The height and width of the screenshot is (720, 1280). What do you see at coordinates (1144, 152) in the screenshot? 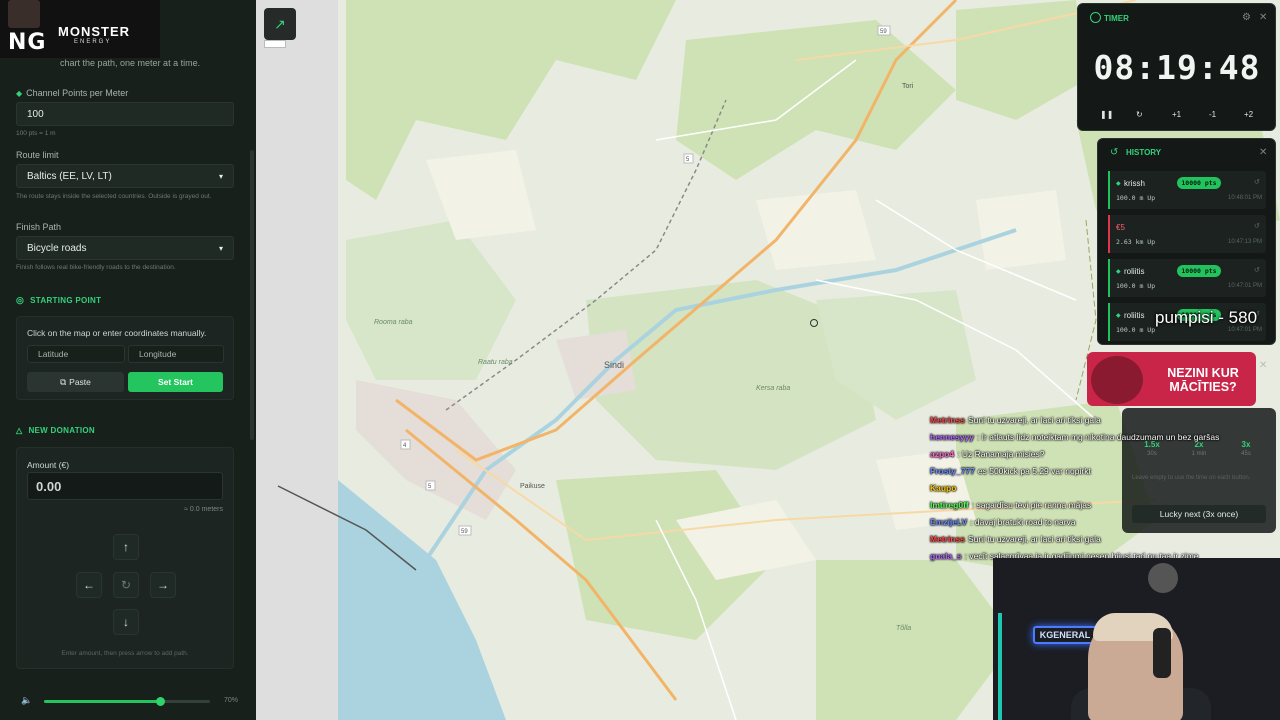
I see `history-title: HISTORY` at bounding box center [1144, 152].